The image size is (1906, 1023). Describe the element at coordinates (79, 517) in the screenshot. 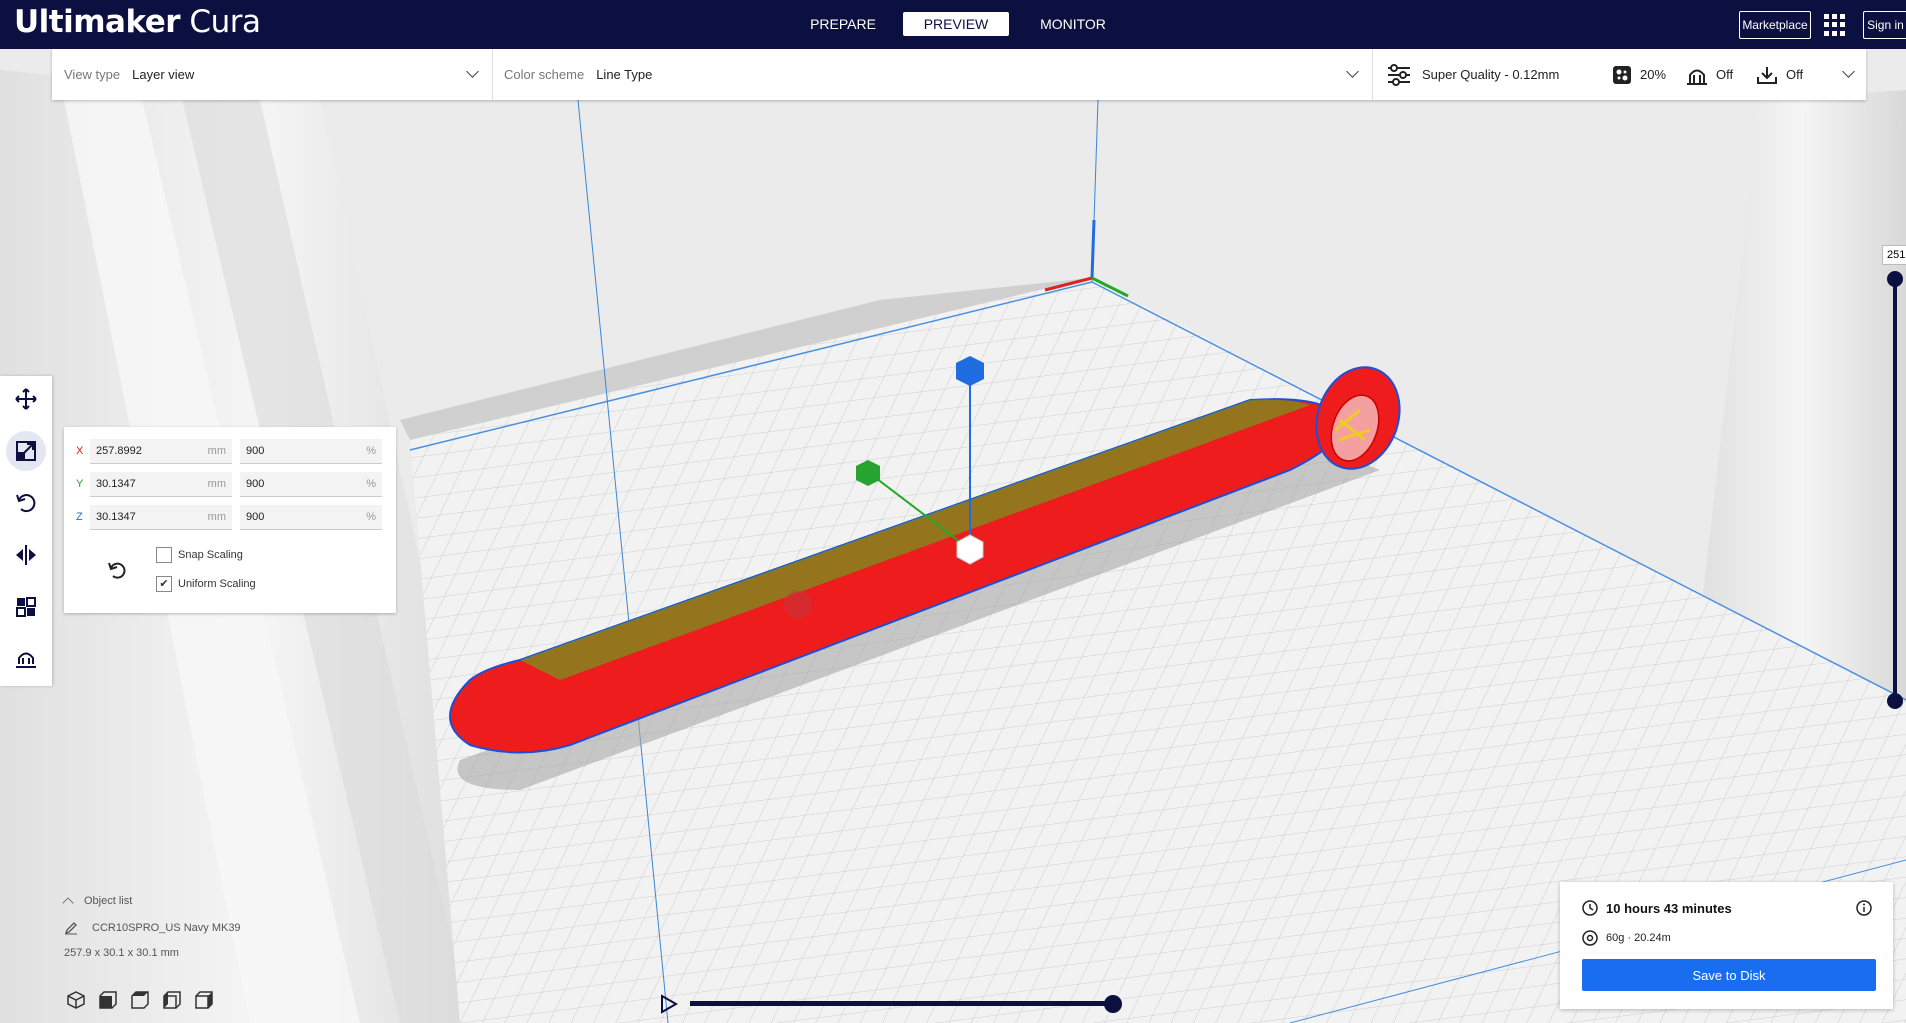

I see `axis-label: Z` at that location.